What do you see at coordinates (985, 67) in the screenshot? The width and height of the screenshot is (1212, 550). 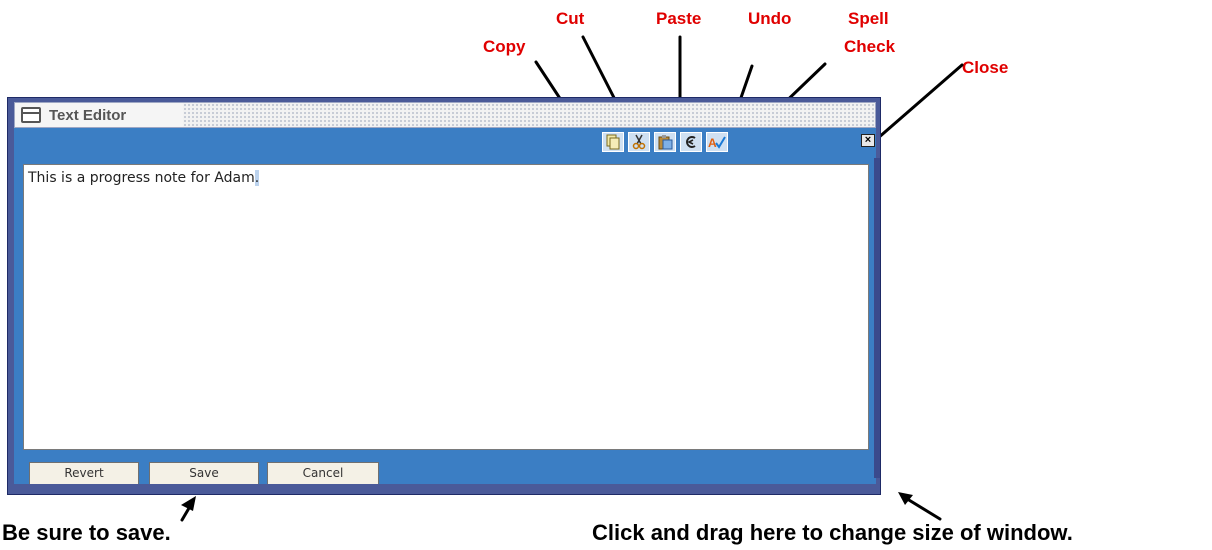 I see `close-callout: Close` at bounding box center [985, 67].